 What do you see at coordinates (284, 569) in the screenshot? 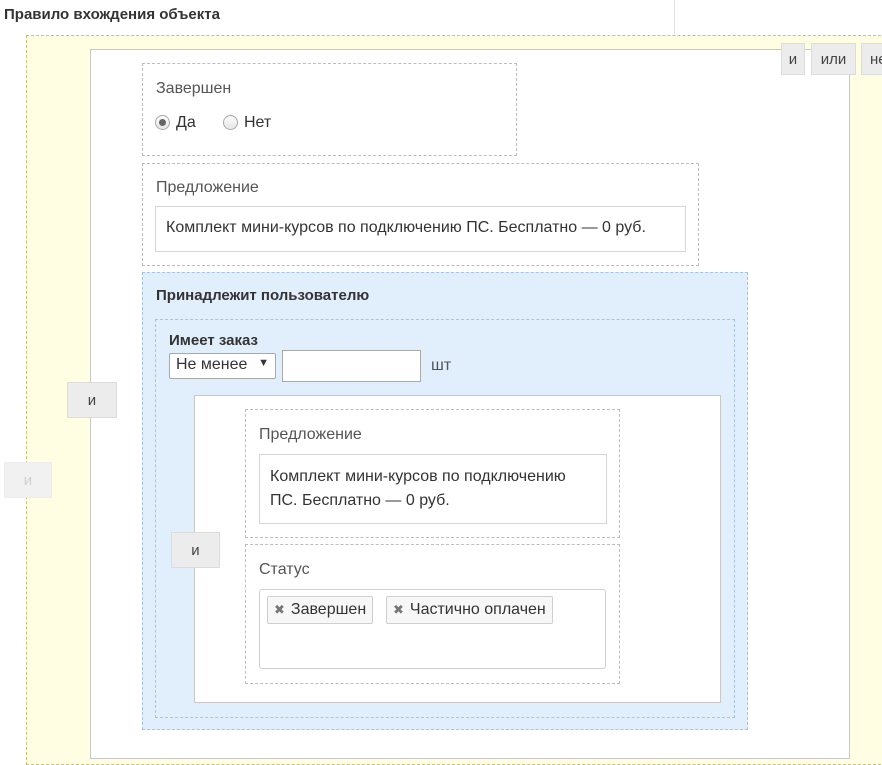
I see `status-label: Статус` at bounding box center [284, 569].